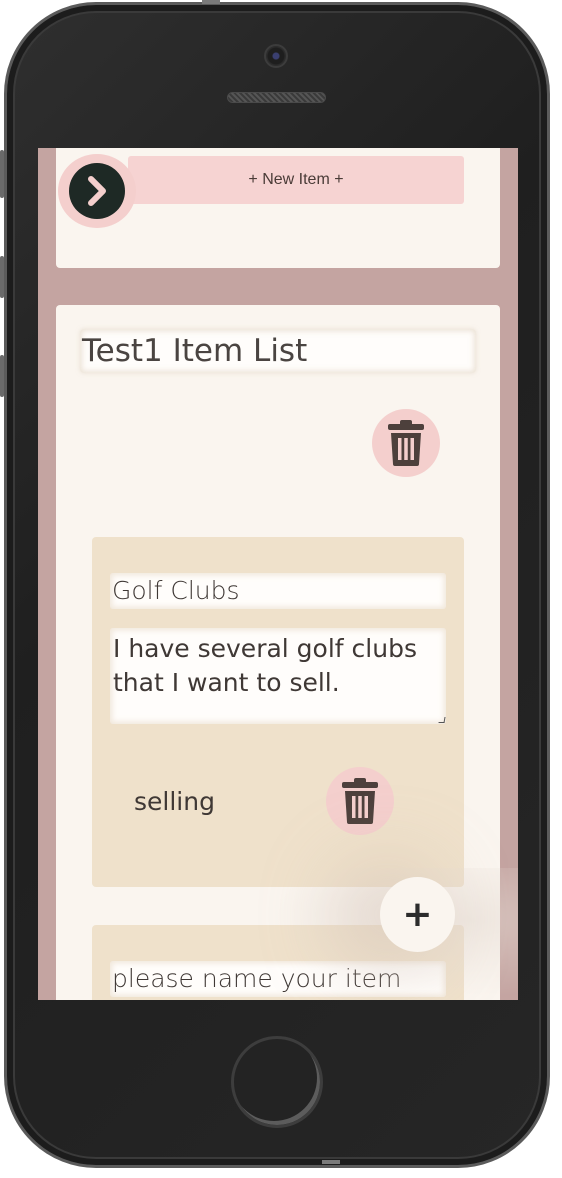  I want to click on resize-handle-icon, so click(442, 720).